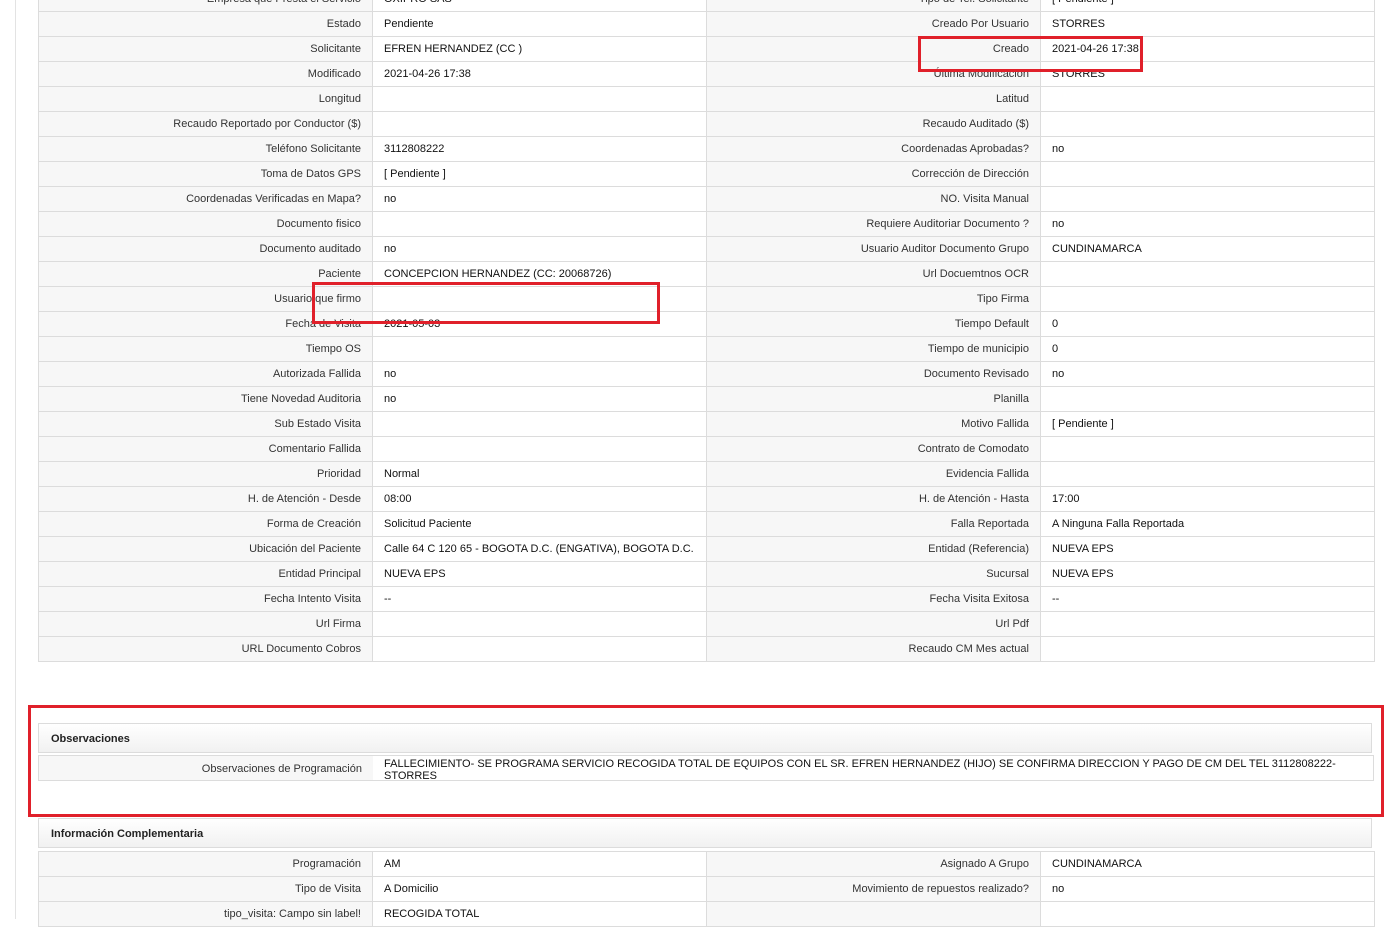 The image size is (1385, 927). I want to click on field-label-usuario-que-firmo: Usuario que firmo, so click(205, 299).